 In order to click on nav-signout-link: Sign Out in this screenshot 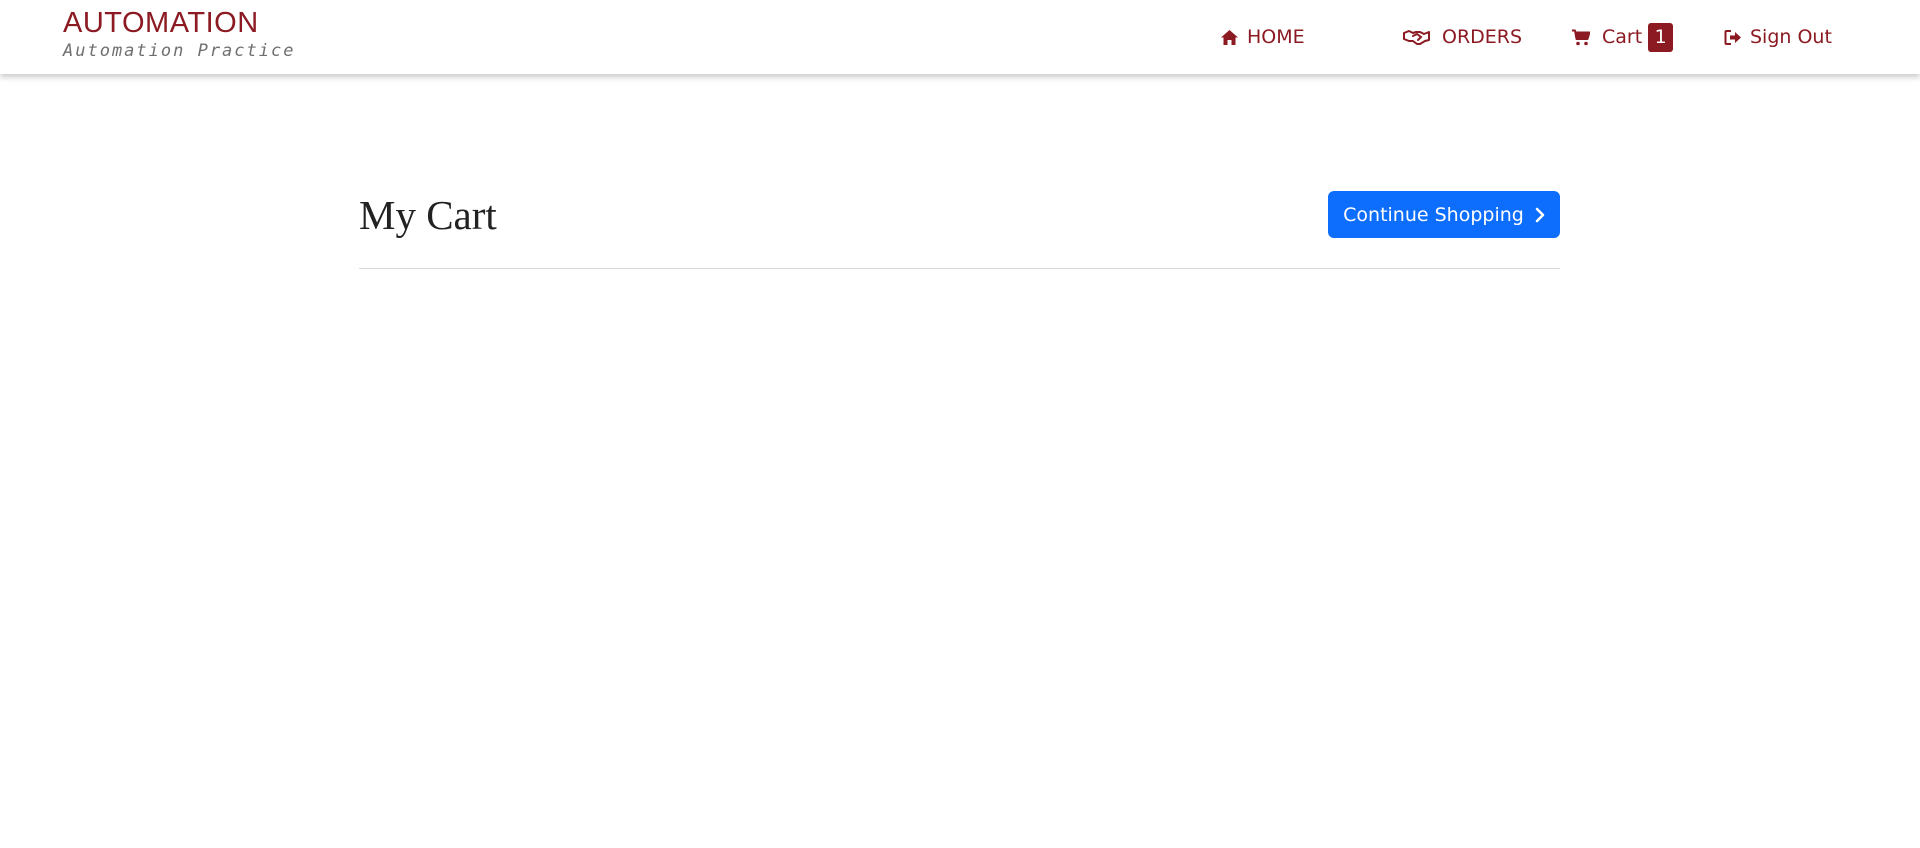, I will do `click(1778, 37)`.